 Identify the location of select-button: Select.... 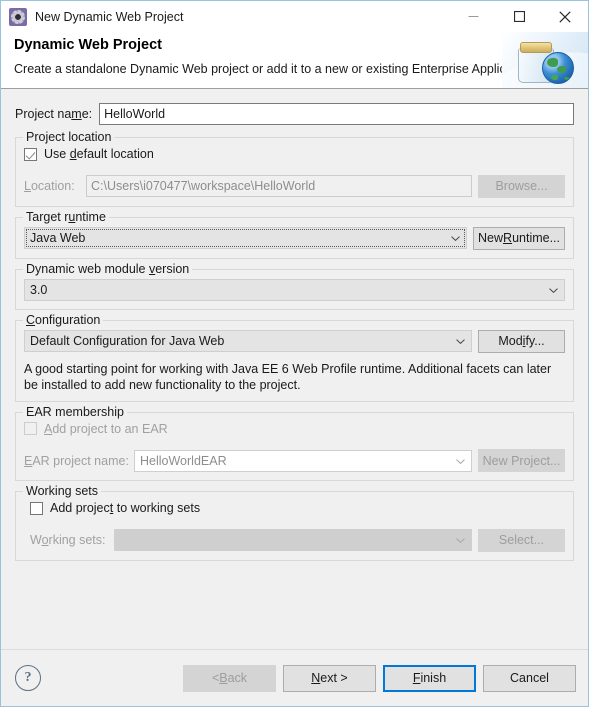
(521, 540).